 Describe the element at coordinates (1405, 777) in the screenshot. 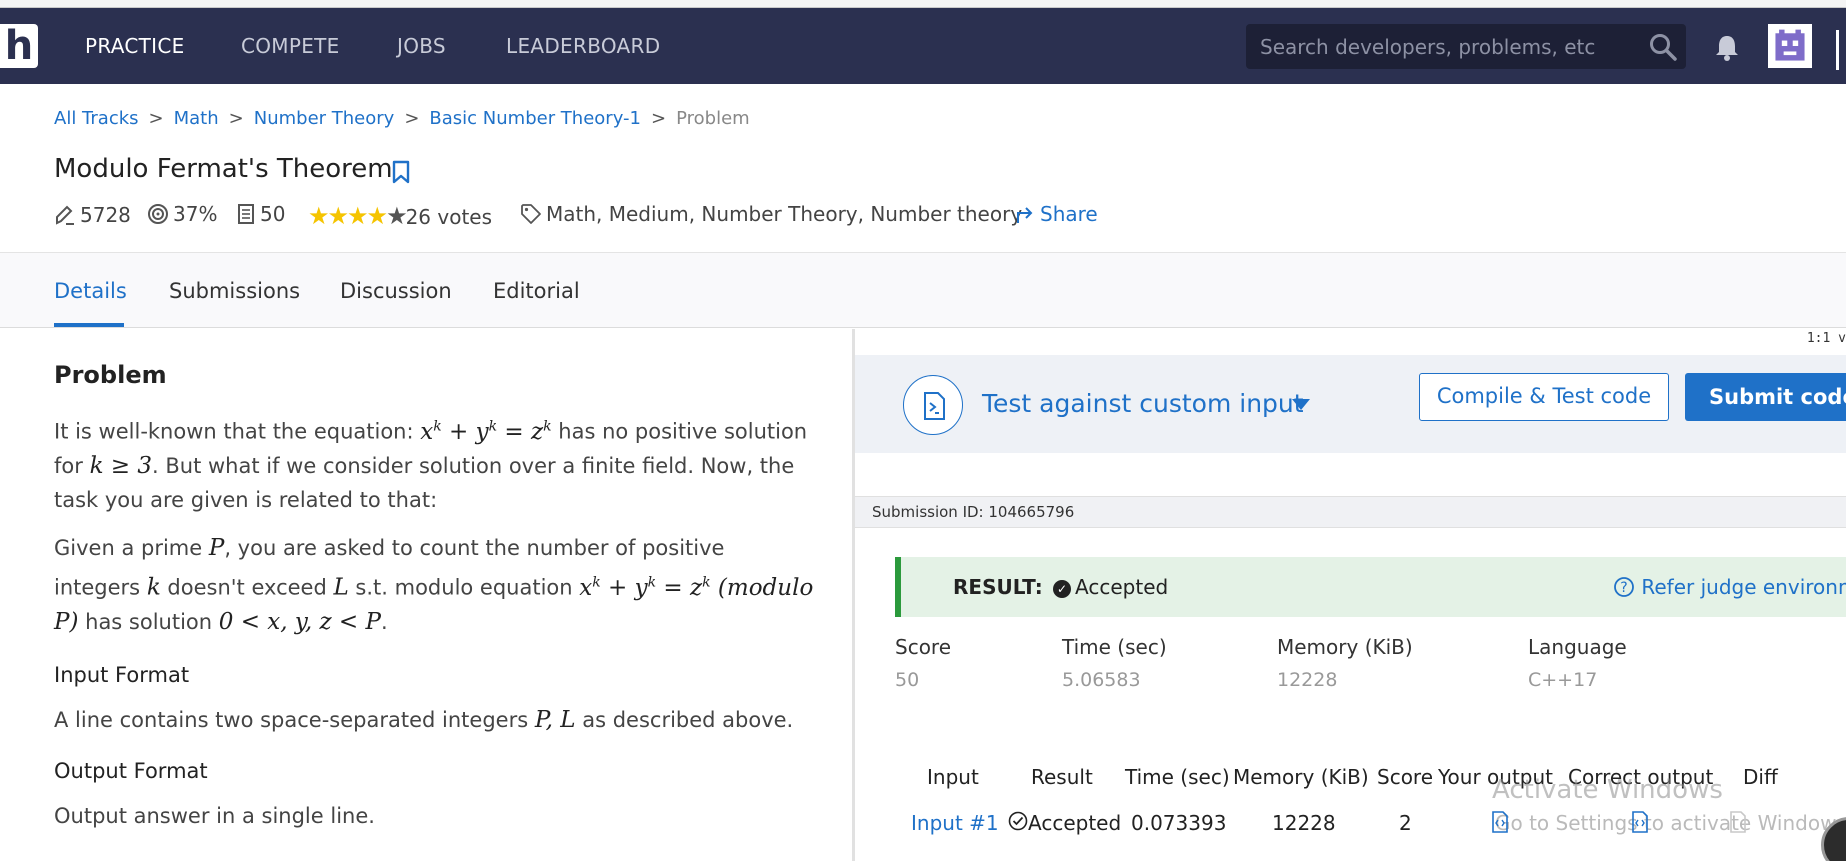

I see `col-score: Score` at that location.